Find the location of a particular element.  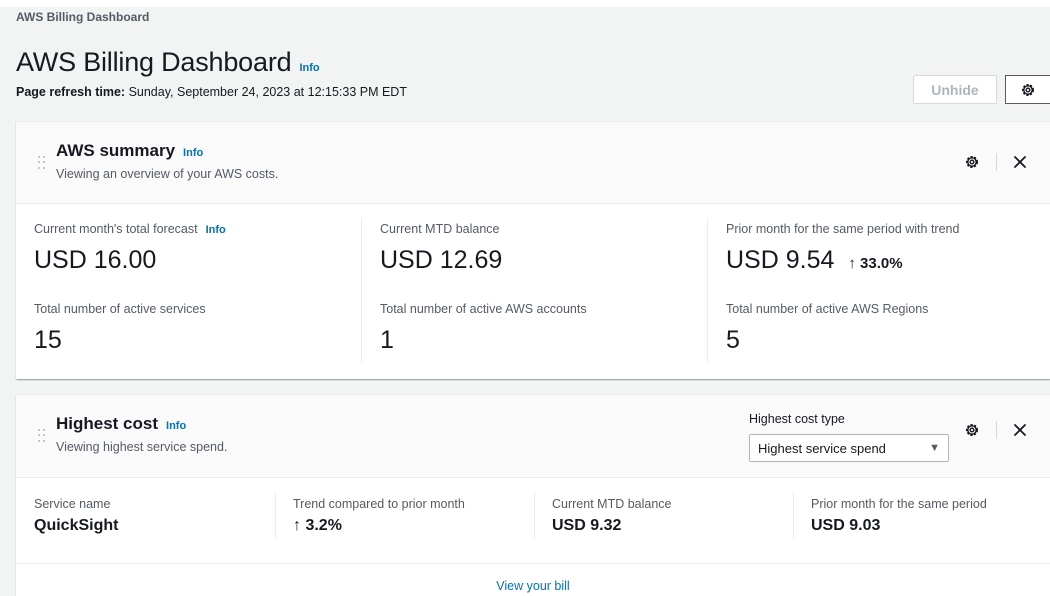

view-your-bill-link: View your bill is located at coordinates (533, 586).